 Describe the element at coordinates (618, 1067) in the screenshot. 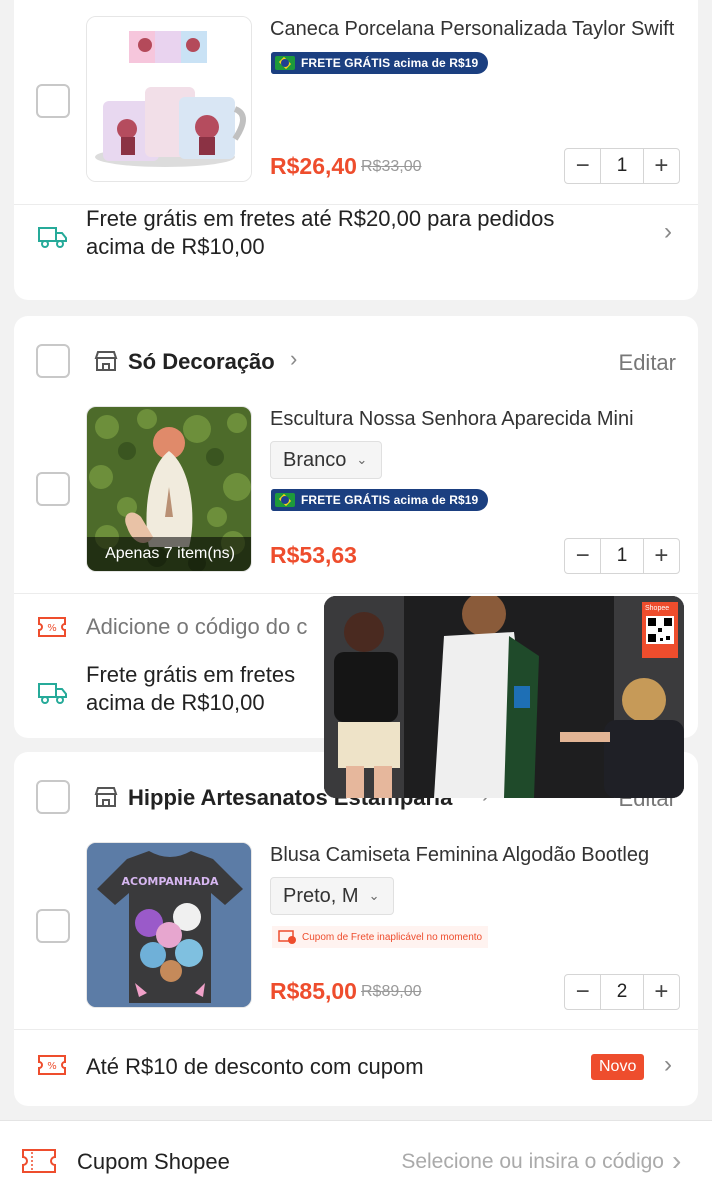

I see `new-badge: Novo` at that location.